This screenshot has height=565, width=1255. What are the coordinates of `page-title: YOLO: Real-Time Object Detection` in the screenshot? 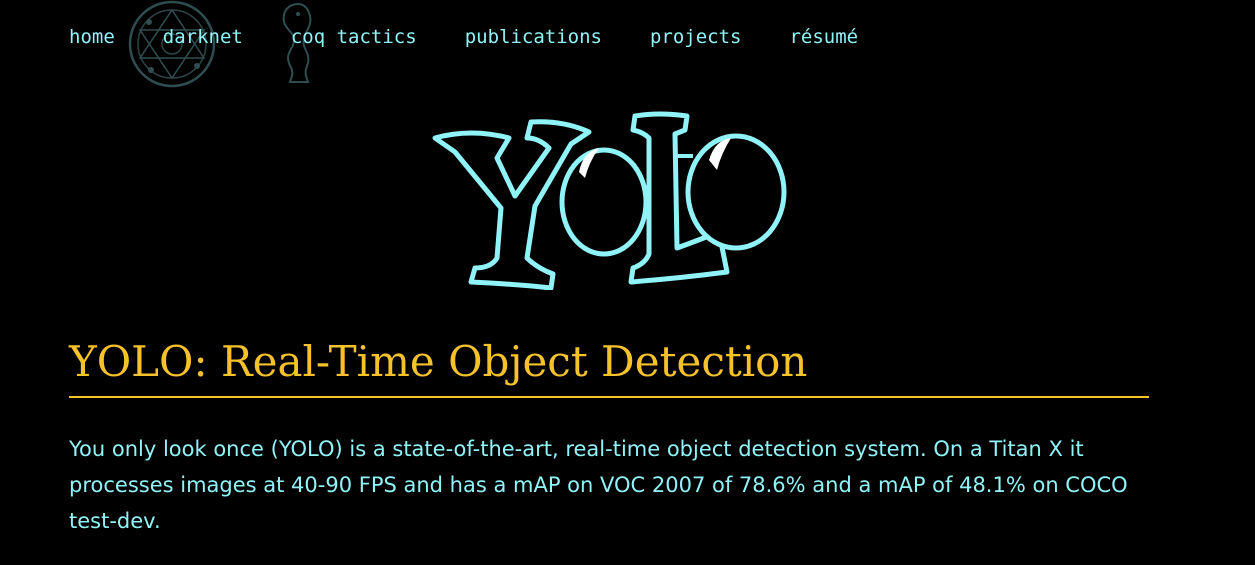 It's located at (438, 361).